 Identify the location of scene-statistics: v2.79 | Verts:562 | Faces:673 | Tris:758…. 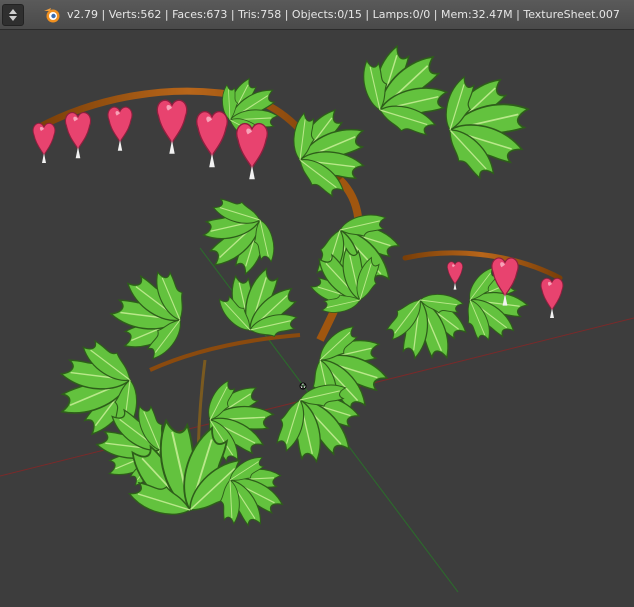
(343, 14).